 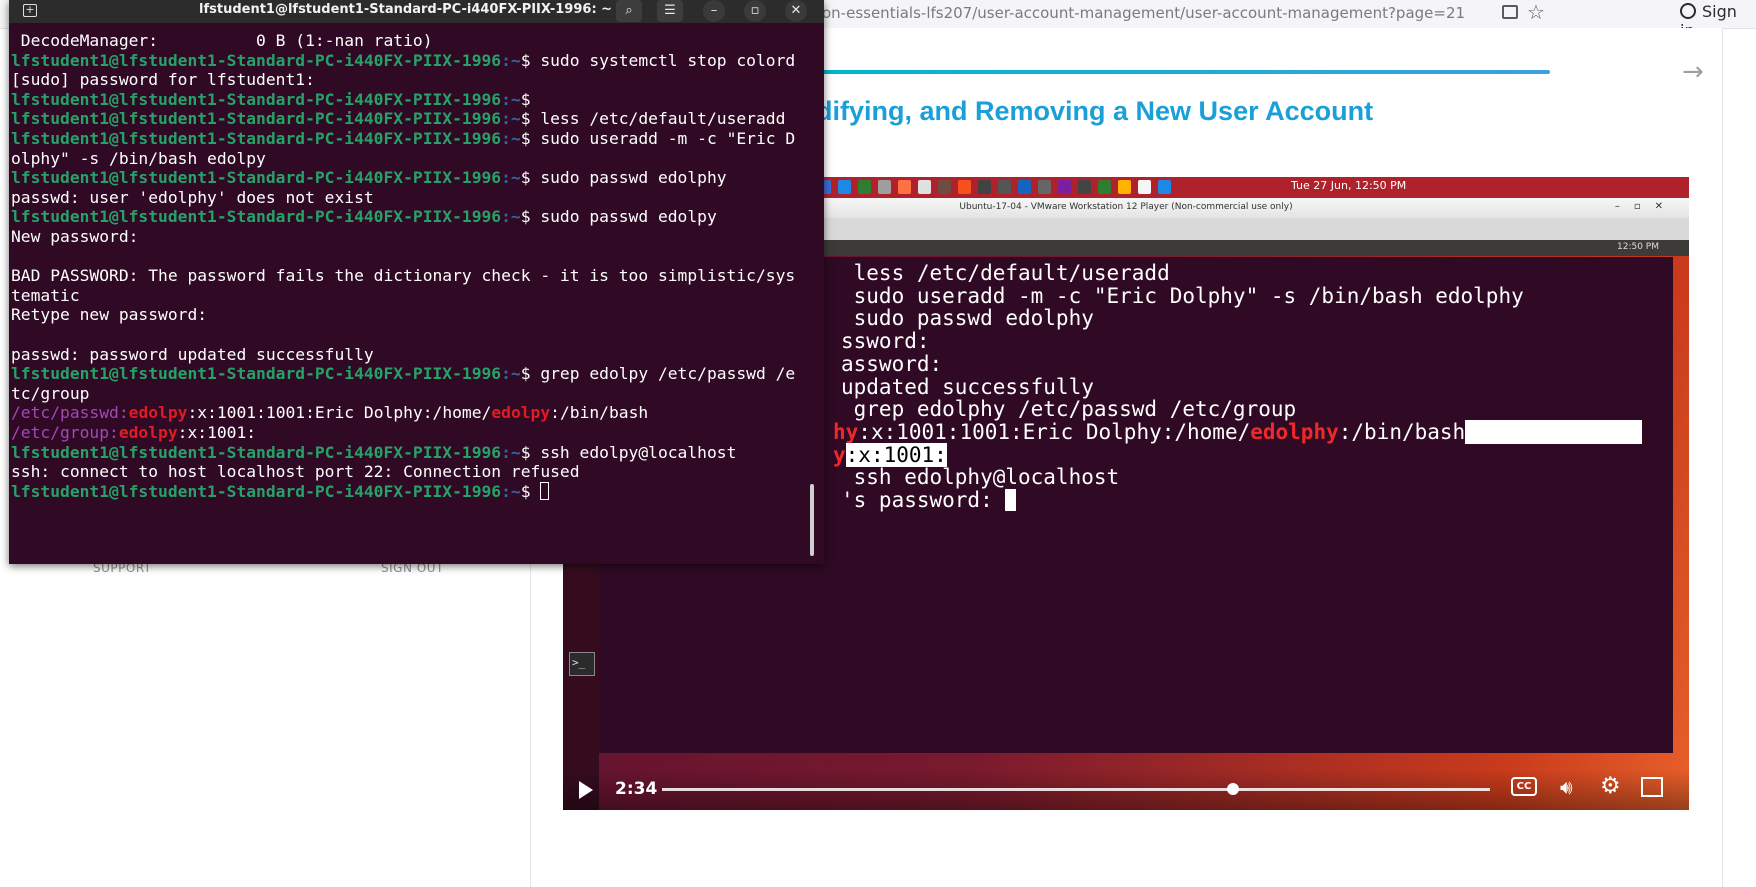 I want to click on reader-view-icon, so click(x=1510, y=12).